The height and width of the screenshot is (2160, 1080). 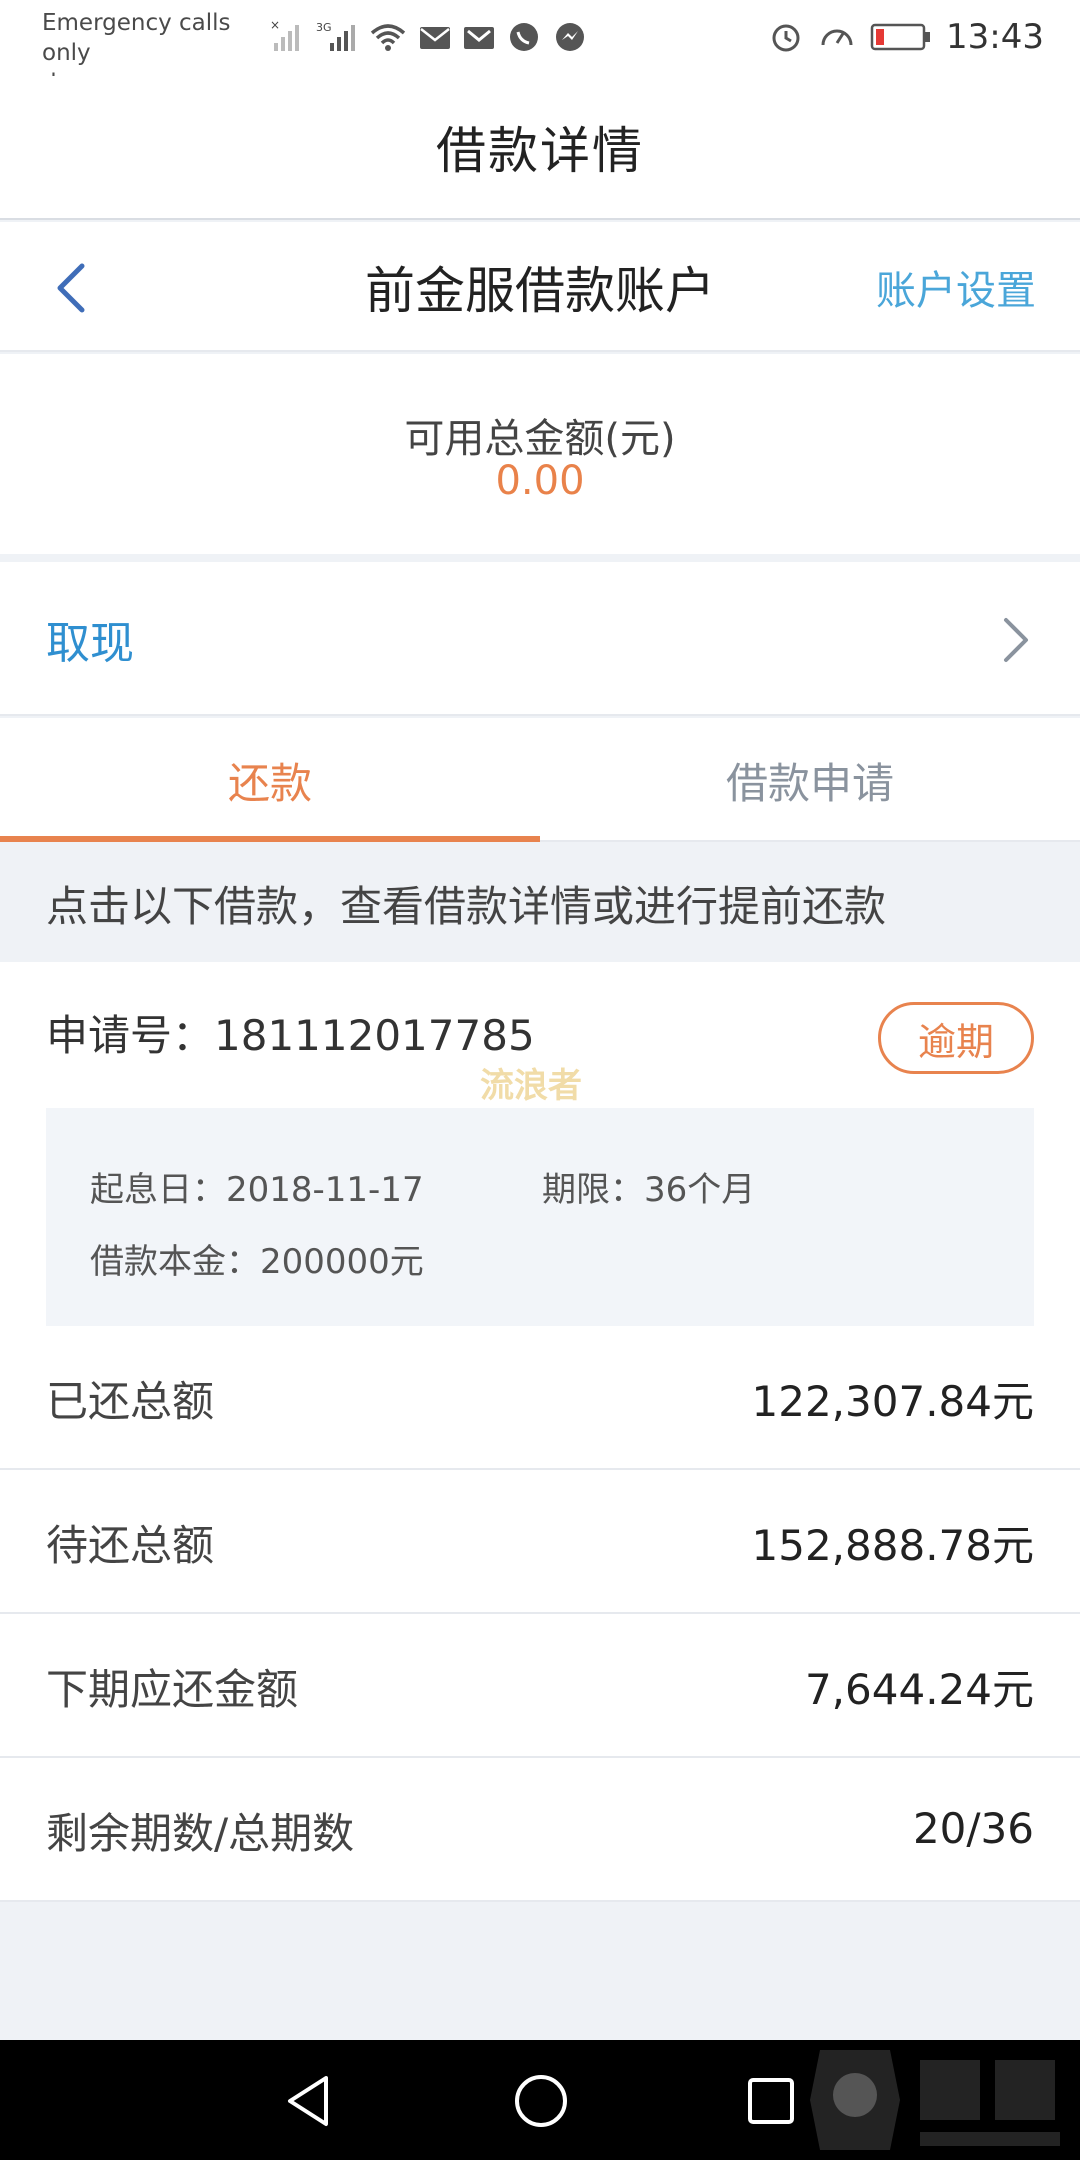 I want to click on tab-bar: 还款 借款申请, so click(x=540, y=780).